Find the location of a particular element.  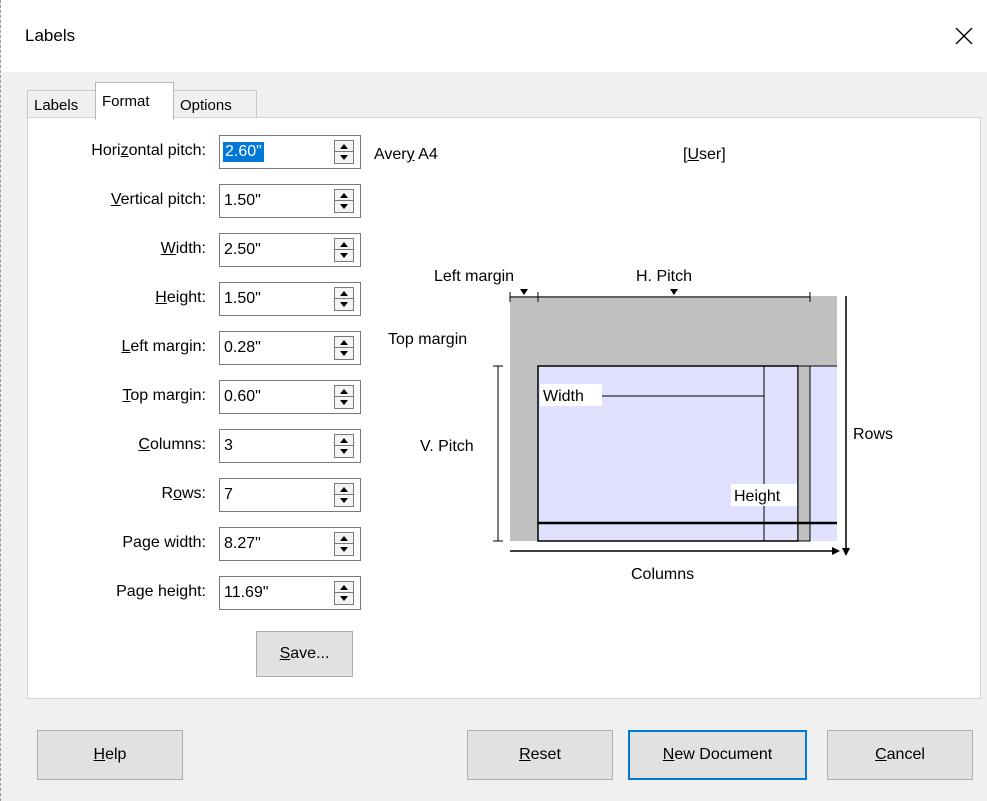

spin-field: 0.28" is located at coordinates (290, 348).